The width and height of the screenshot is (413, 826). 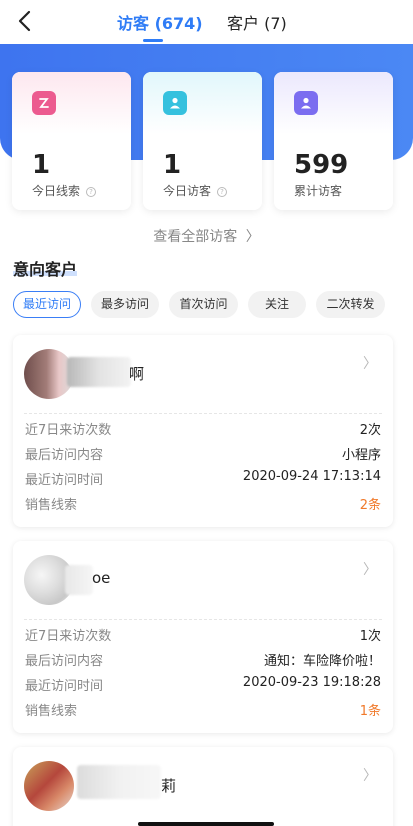 I want to click on active-tab-indicator, so click(x=153, y=40).